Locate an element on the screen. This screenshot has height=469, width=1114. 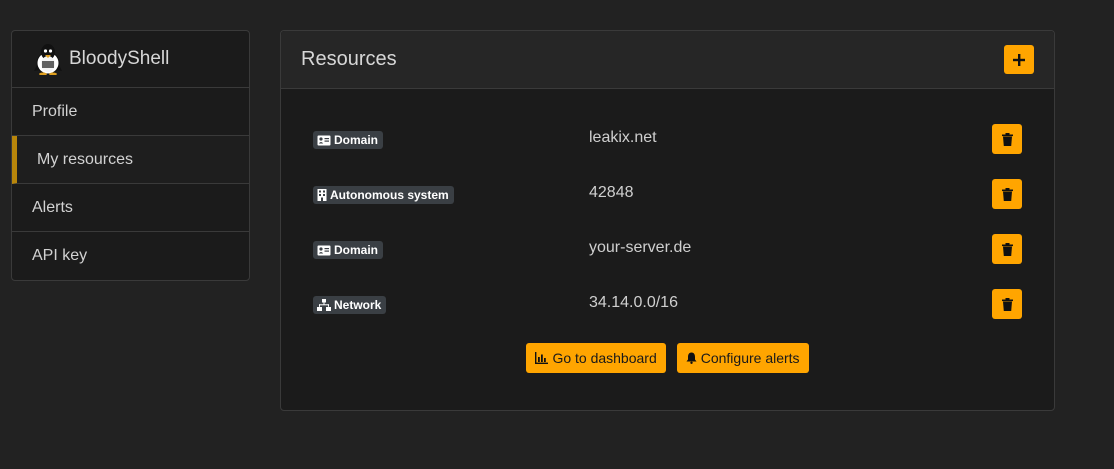
plus-icon is located at coordinates (1019, 59).